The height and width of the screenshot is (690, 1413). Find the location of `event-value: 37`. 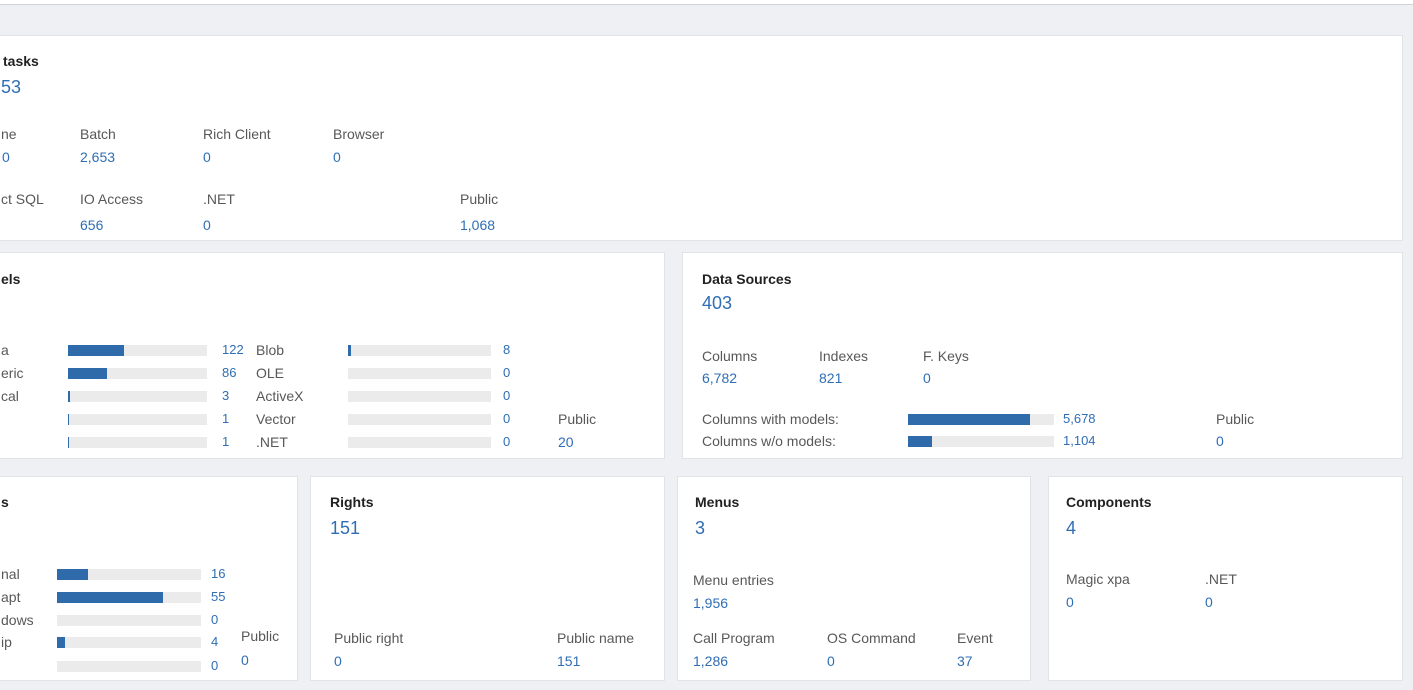

event-value: 37 is located at coordinates (965, 661).